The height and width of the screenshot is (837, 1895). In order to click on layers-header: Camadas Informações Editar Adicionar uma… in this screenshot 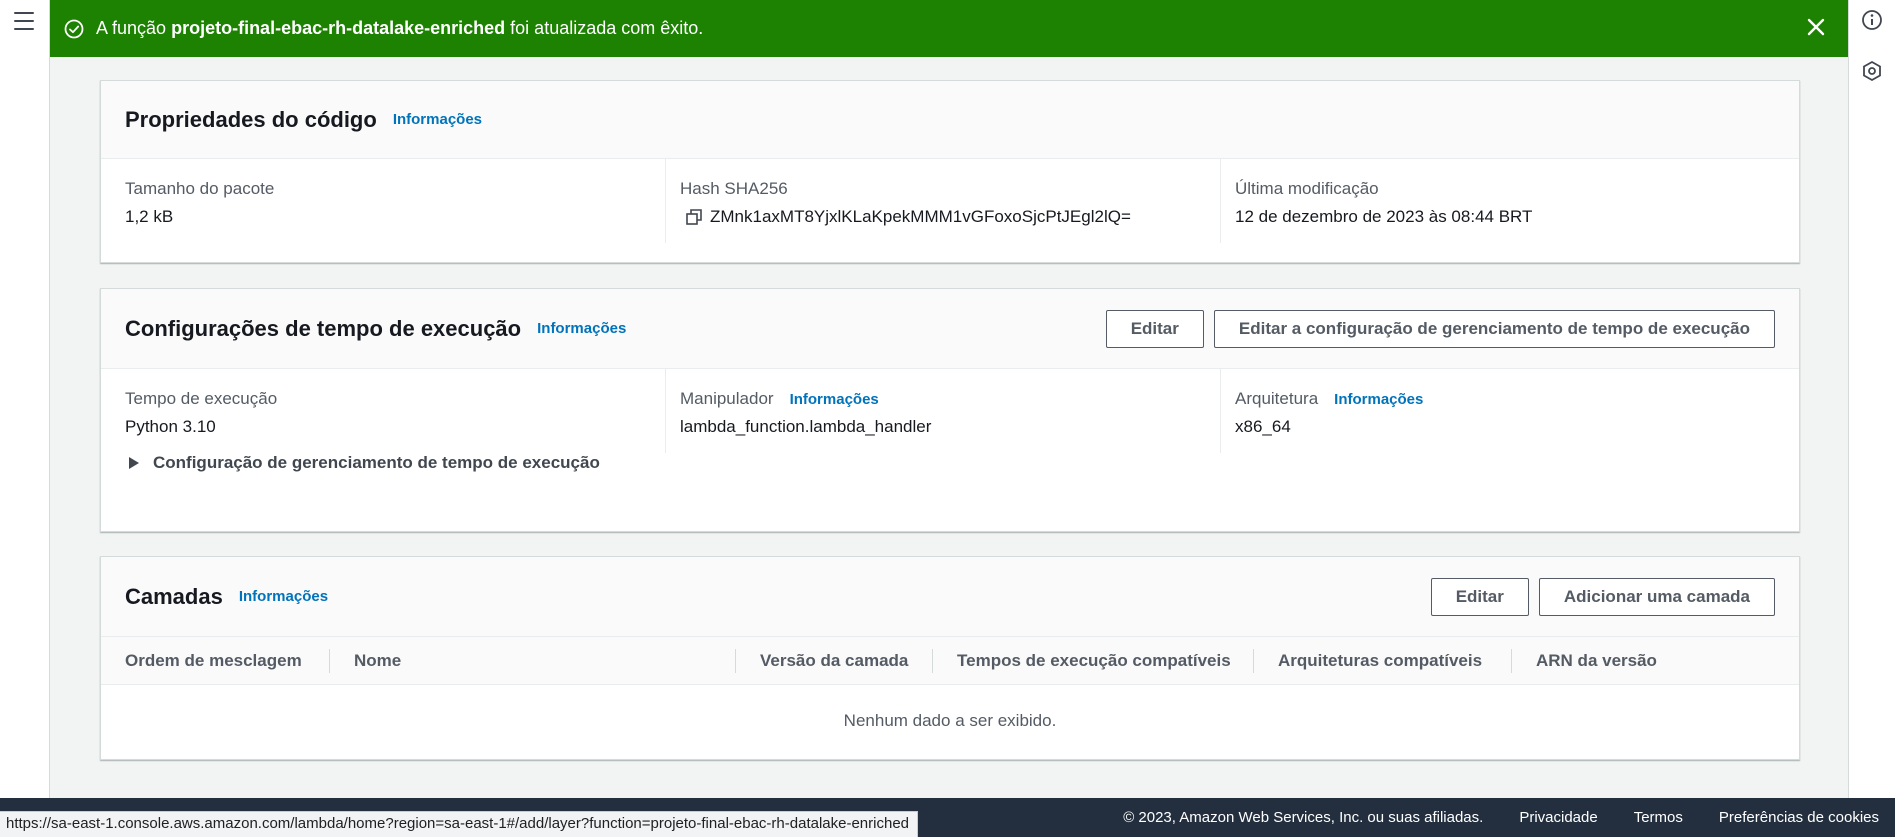, I will do `click(950, 597)`.